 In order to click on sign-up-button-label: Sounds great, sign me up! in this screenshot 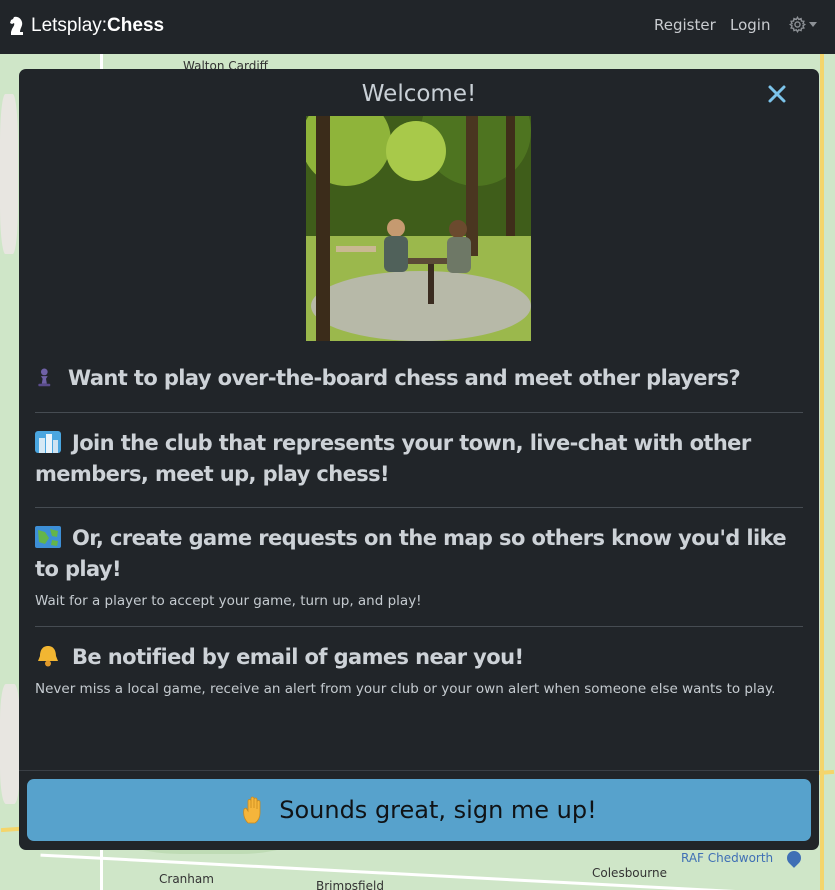, I will do `click(438, 810)`.